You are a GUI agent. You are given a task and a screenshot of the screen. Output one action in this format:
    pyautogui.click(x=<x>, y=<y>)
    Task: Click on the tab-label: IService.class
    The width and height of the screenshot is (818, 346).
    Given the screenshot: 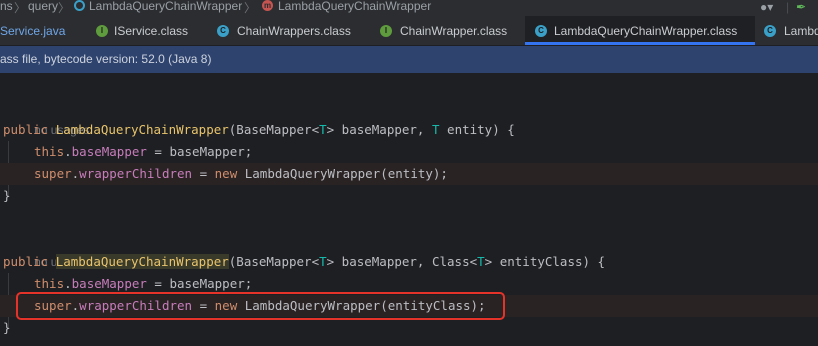 What is the action you would take?
    pyautogui.click(x=151, y=31)
    